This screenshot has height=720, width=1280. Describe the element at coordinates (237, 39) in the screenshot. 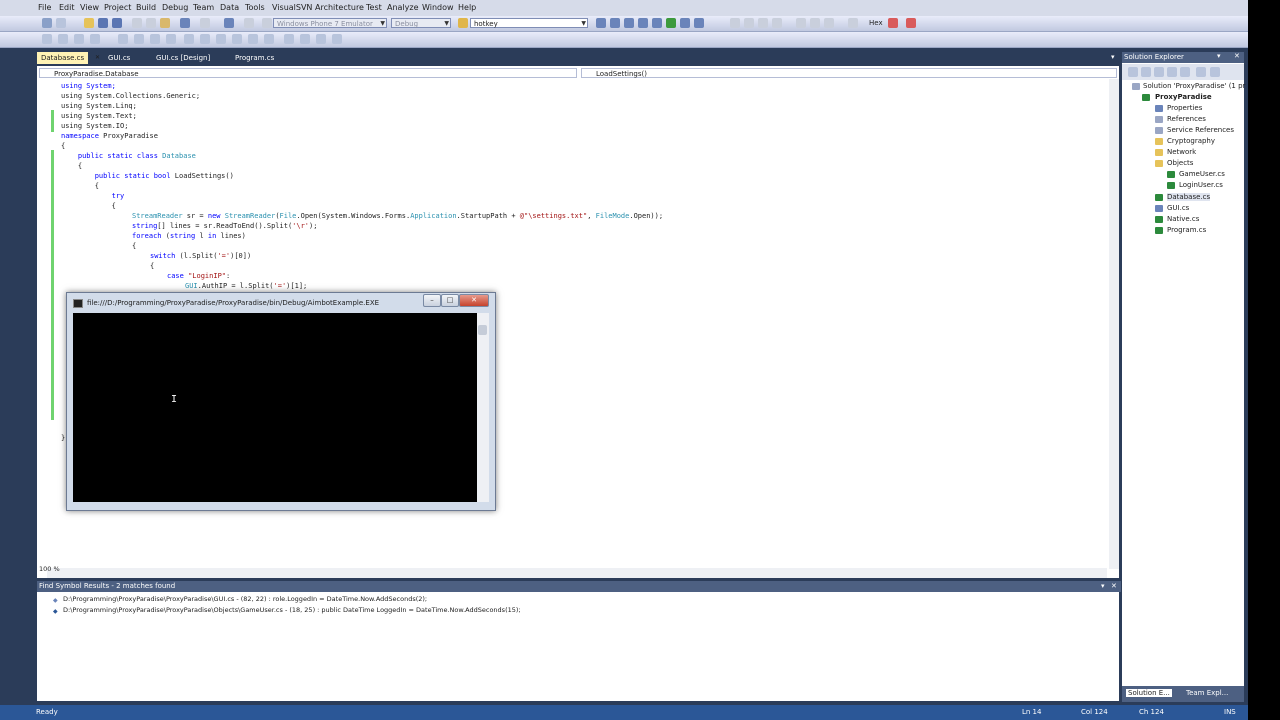

I see `previous-bookmark-folder-icon` at that location.